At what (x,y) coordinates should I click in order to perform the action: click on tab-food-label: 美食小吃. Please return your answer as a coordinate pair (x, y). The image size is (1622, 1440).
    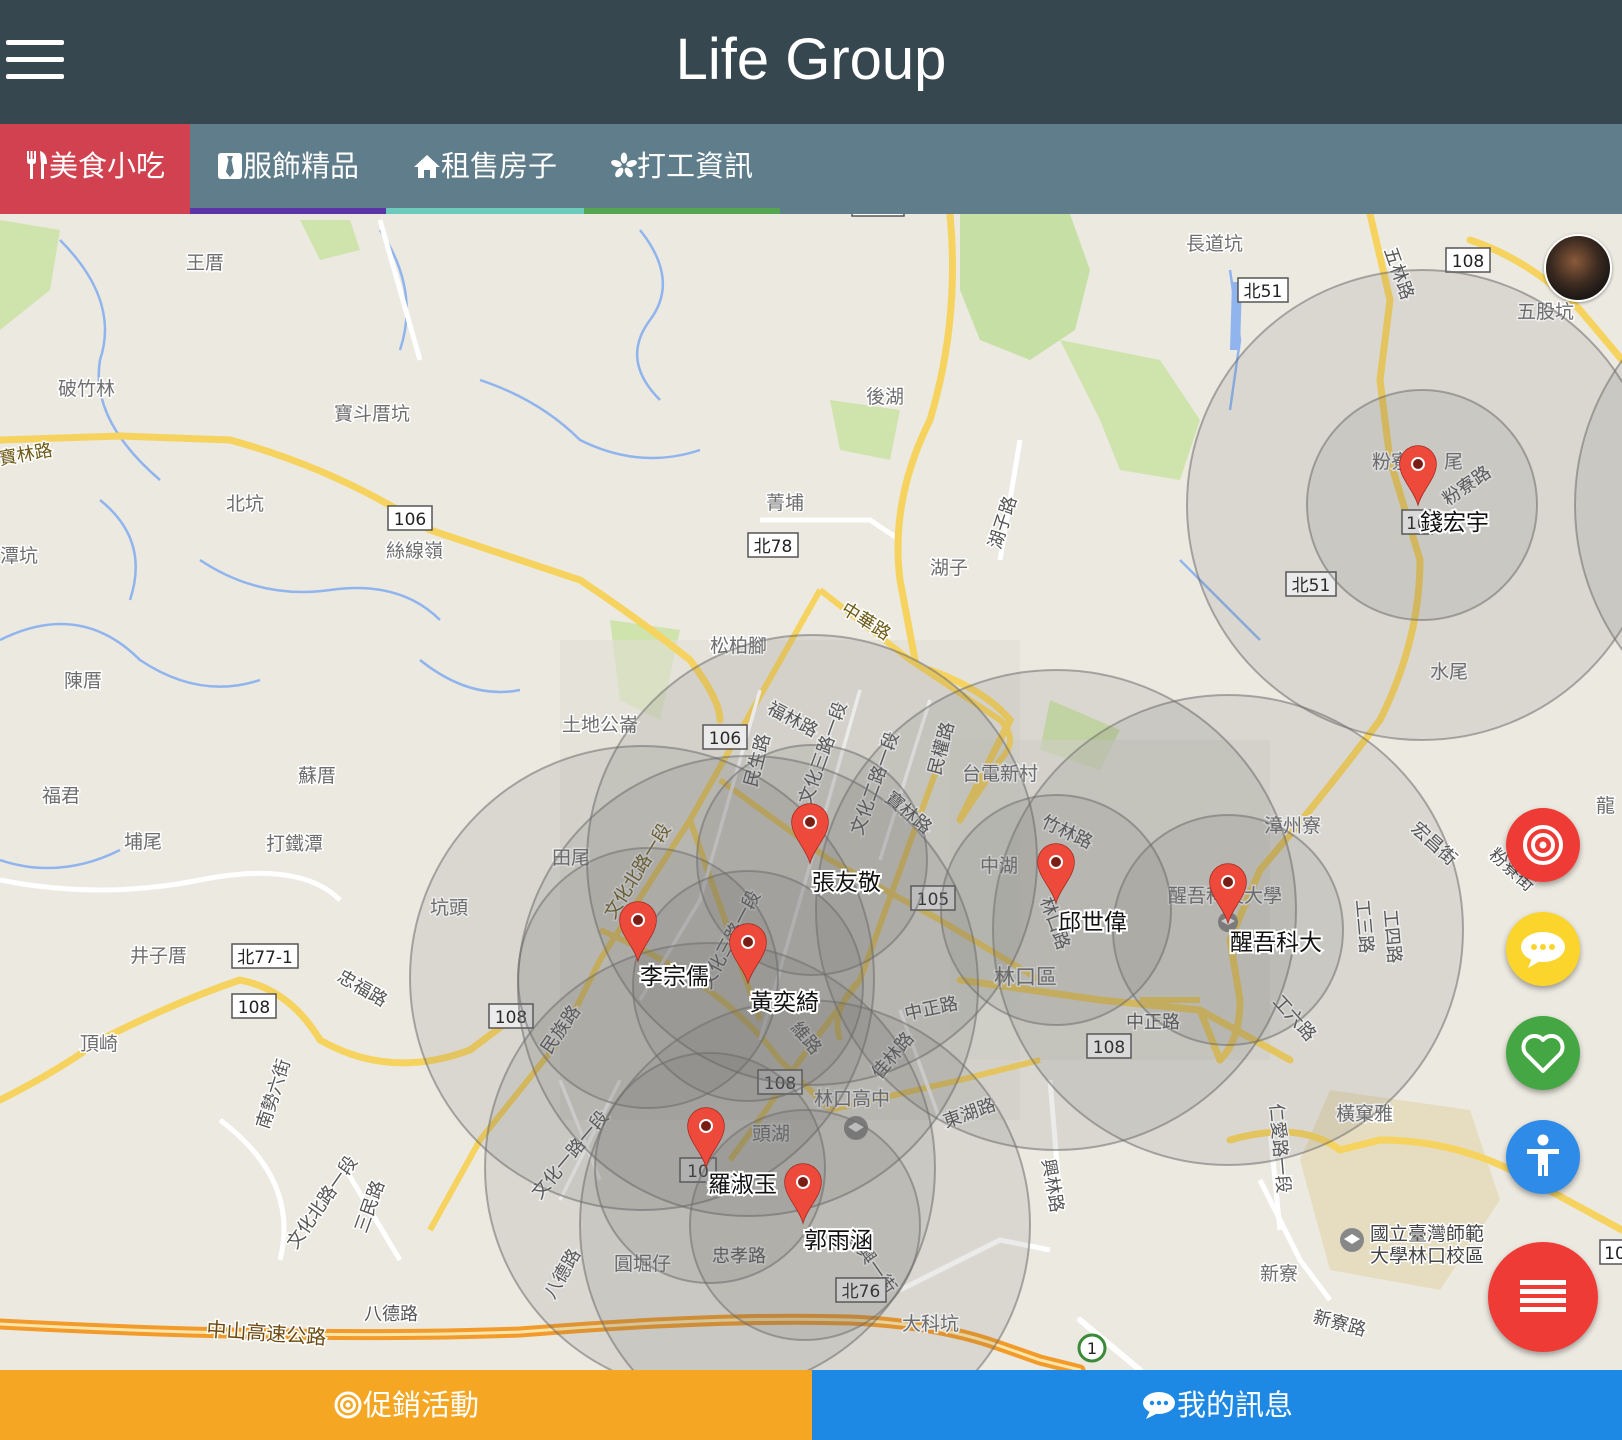
    Looking at the image, I should click on (106, 166).